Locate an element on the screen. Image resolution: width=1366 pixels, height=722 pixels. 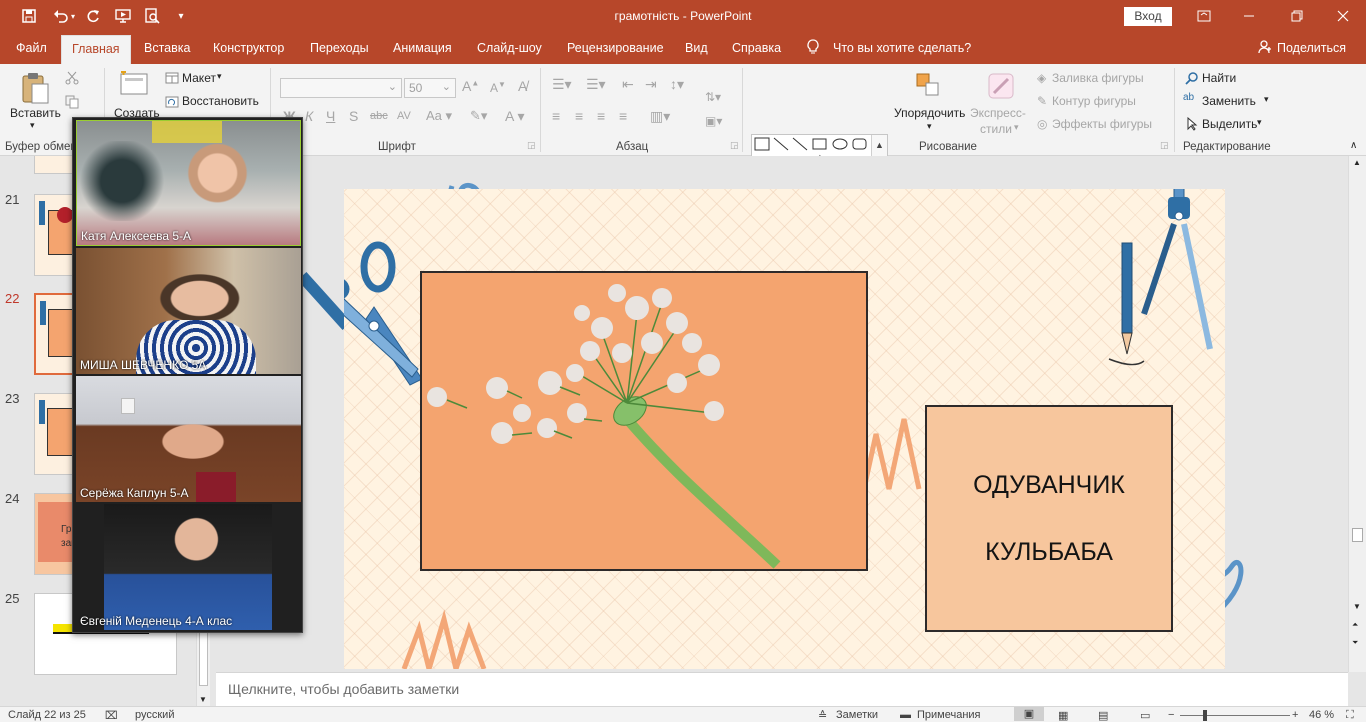
cut-icon is located at coordinates (72, 78).